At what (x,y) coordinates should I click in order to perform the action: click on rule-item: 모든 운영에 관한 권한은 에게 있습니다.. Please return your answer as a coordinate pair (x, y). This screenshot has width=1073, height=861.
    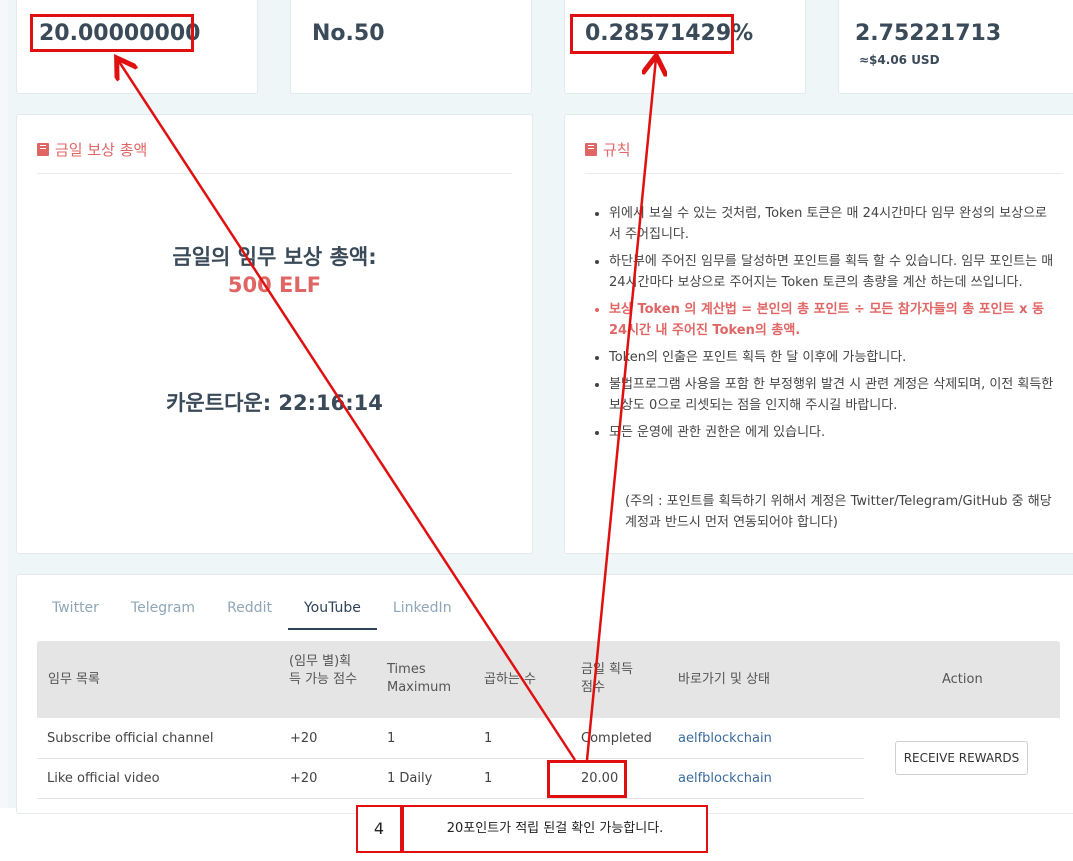
    Looking at the image, I should click on (833, 432).